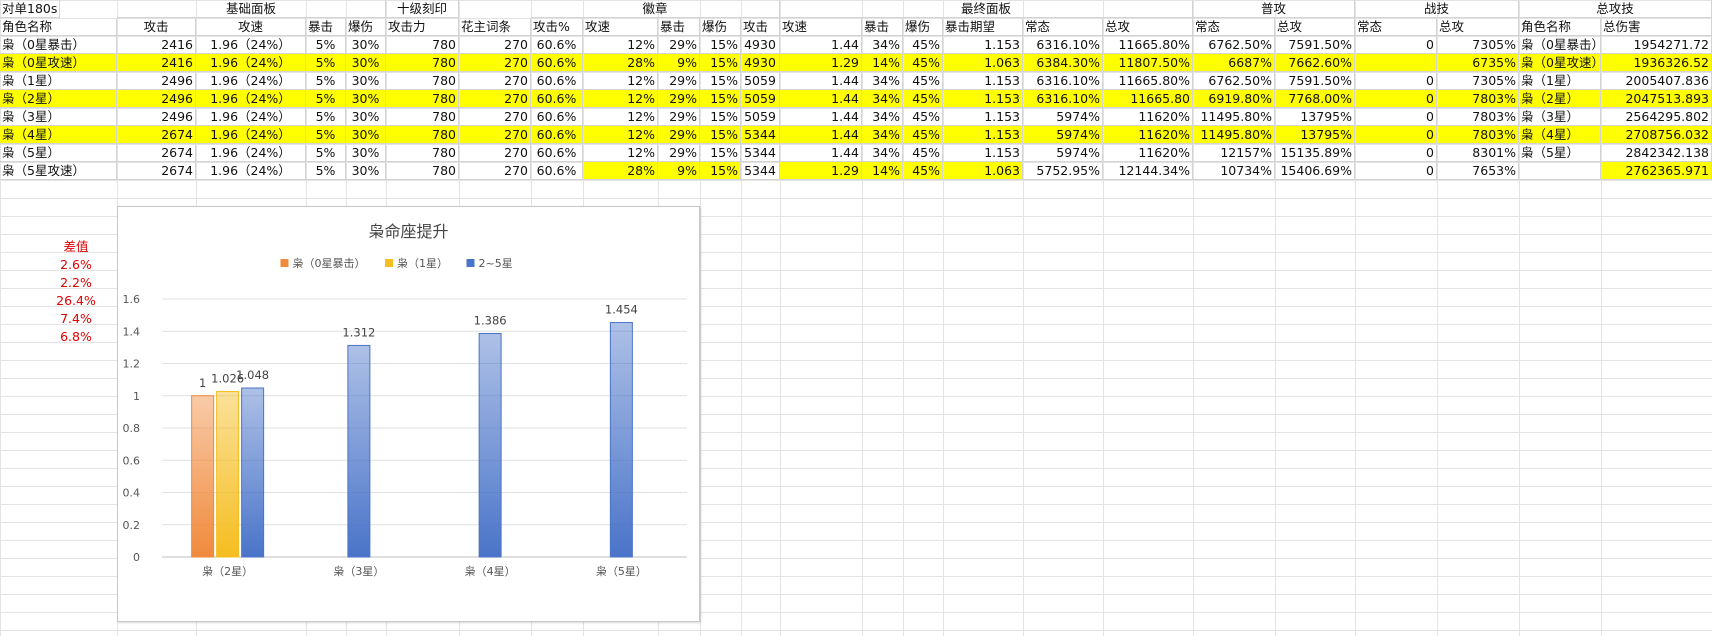 Image resolution: width=1712 pixels, height=636 pixels. Describe the element at coordinates (557, 27) in the screenshot. I see `column-header: 攻击%` at that location.